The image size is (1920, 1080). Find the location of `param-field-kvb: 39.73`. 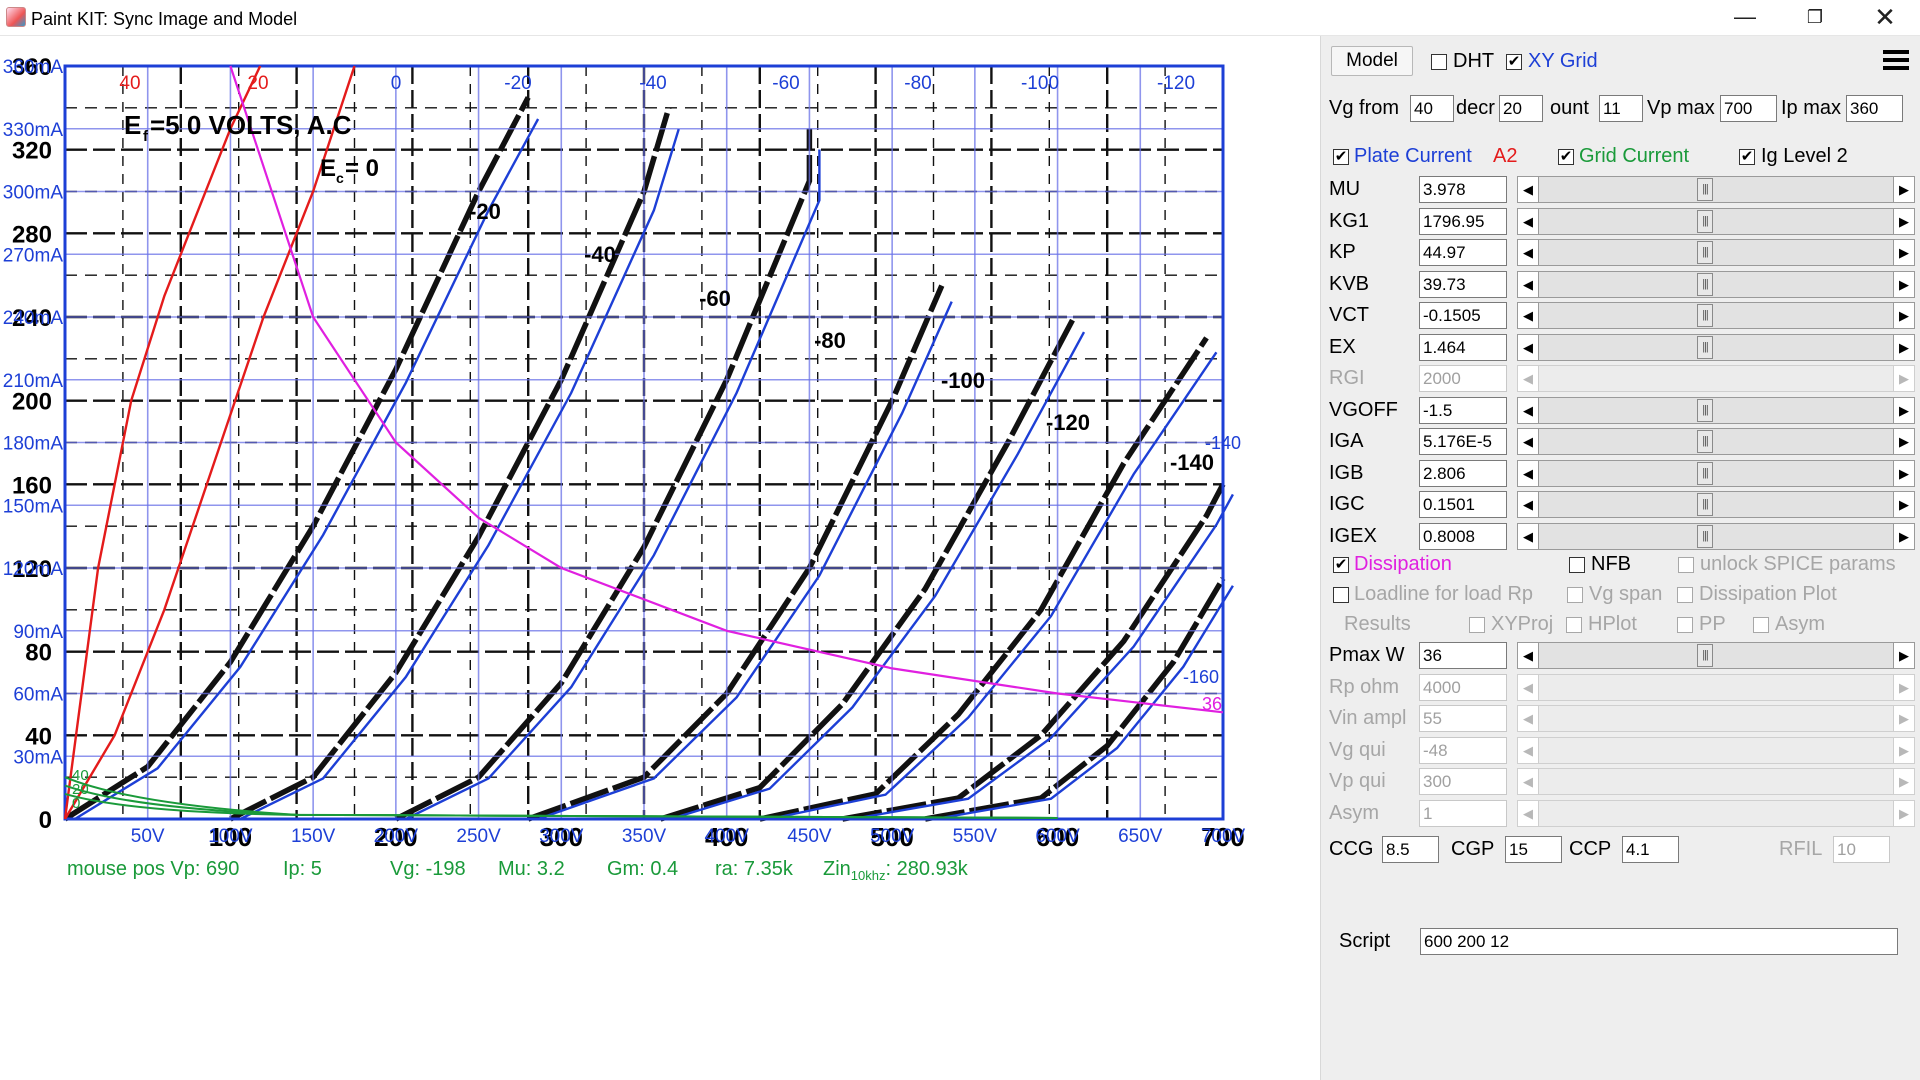

param-field-kvb: 39.73 is located at coordinates (1463, 284).